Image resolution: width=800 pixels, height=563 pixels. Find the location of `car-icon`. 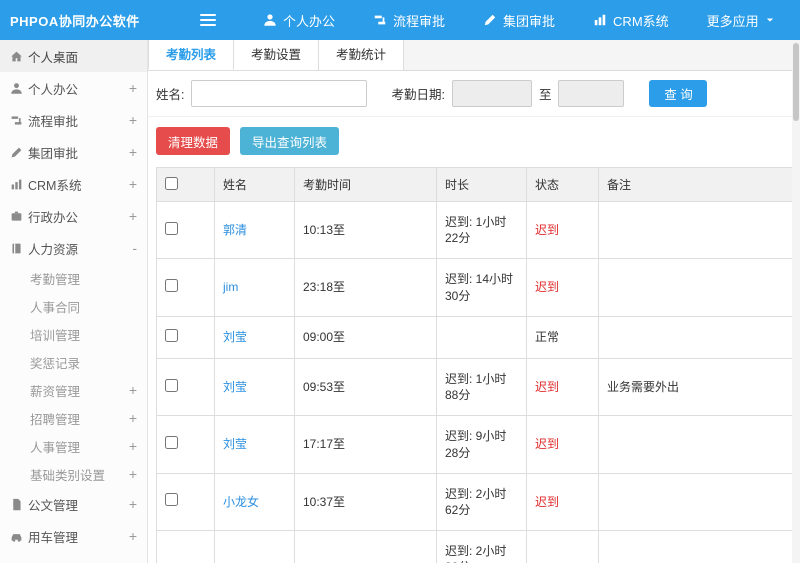

car-icon is located at coordinates (19, 536).